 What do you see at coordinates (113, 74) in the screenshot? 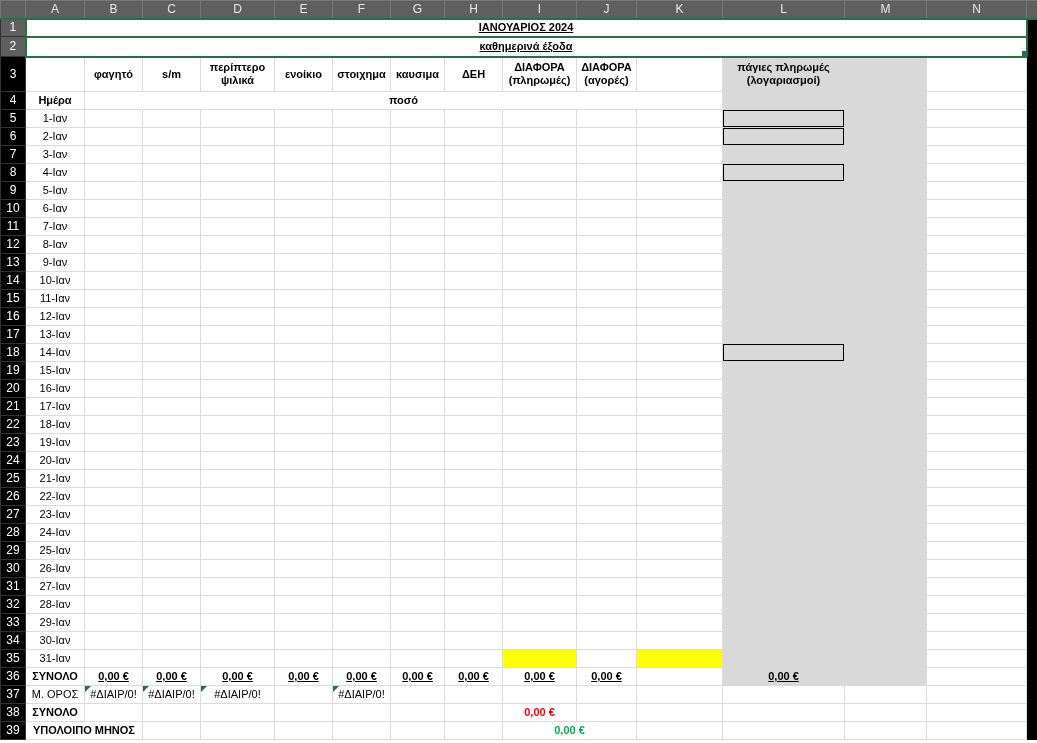
I see `column-title: φαγητό` at bounding box center [113, 74].